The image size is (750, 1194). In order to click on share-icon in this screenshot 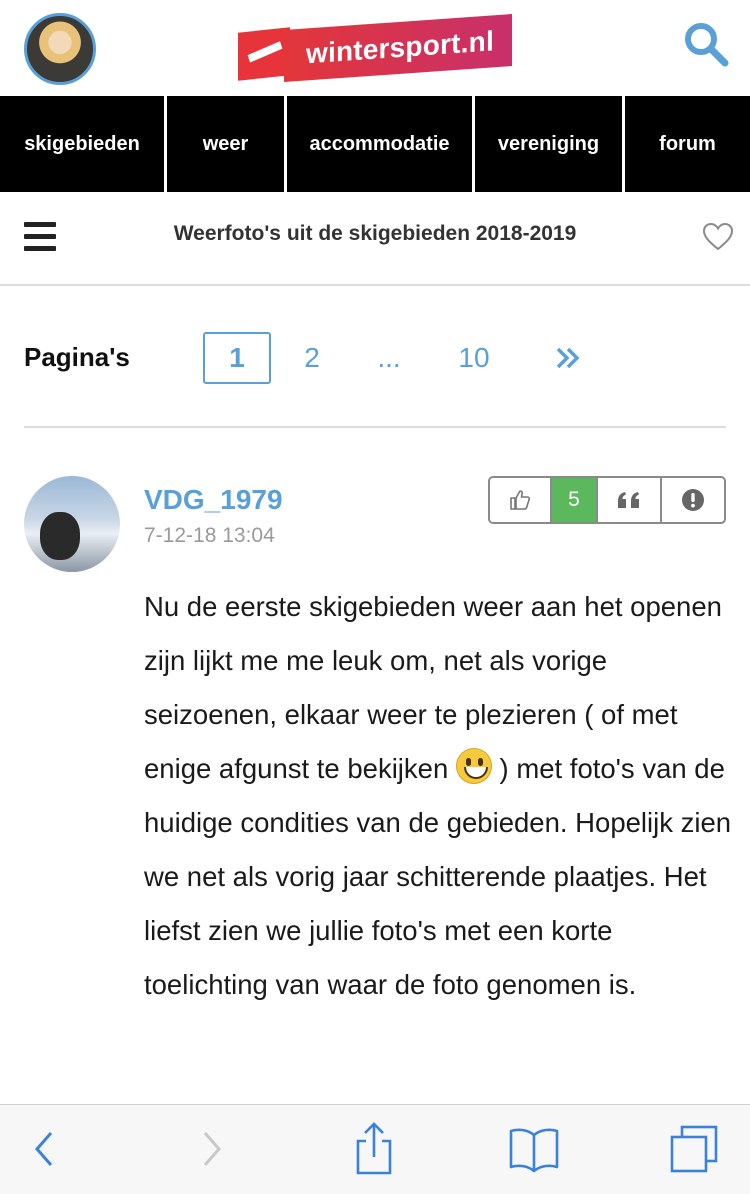, I will do `click(374, 1149)`.